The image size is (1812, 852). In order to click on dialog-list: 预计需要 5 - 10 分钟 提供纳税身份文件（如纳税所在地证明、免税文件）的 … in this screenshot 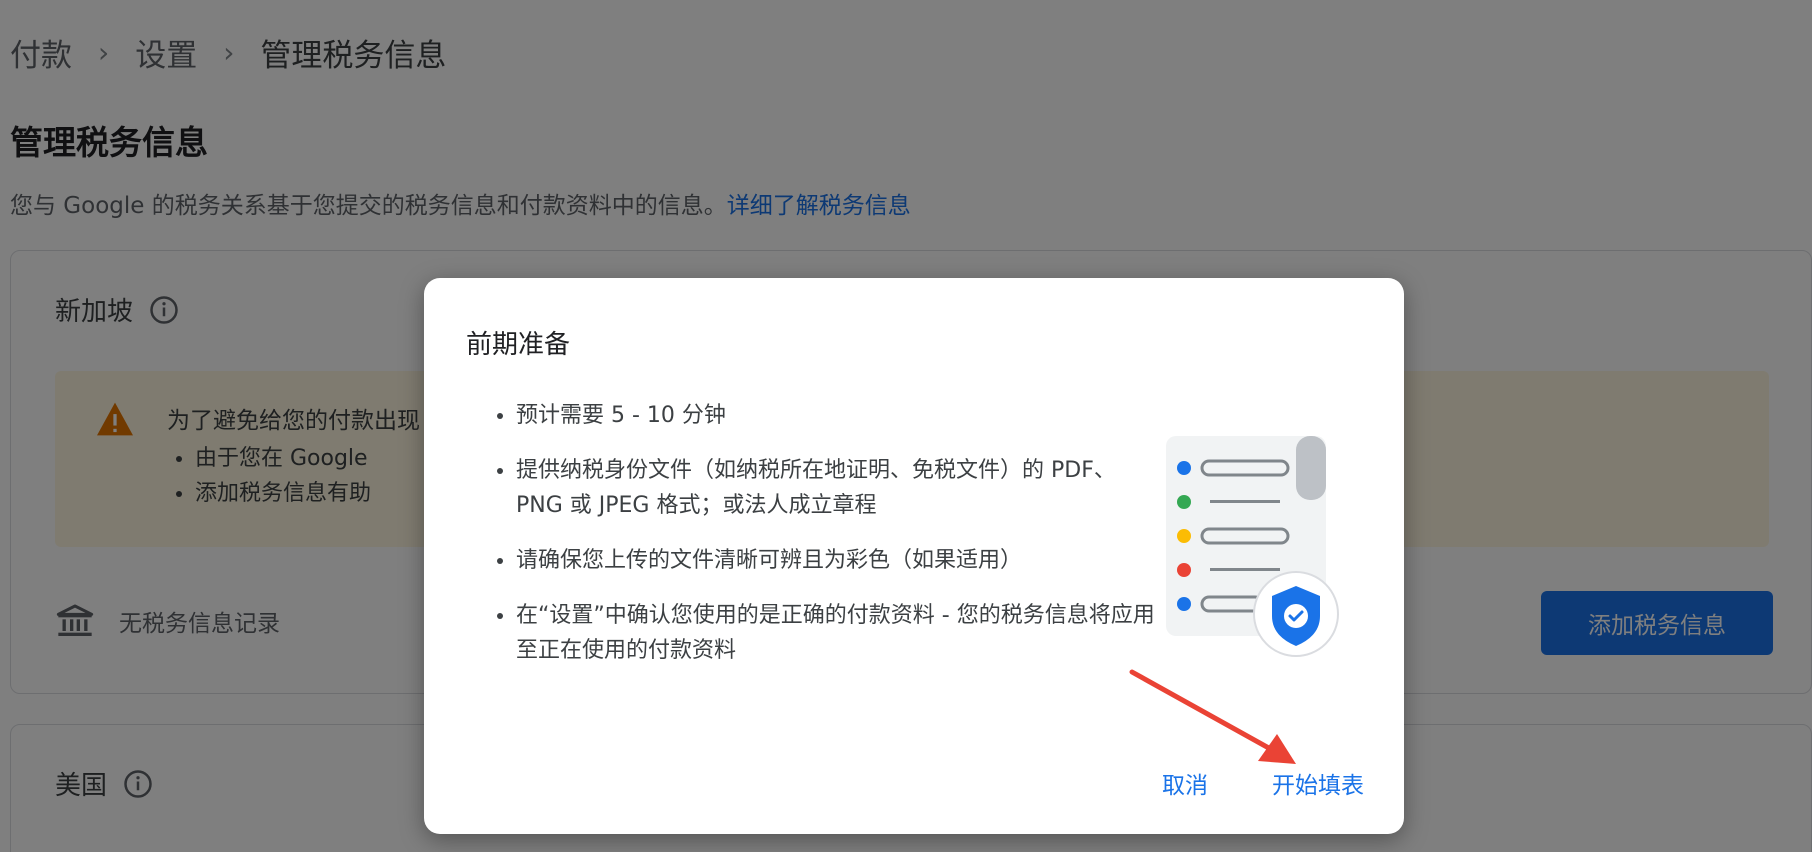, I will do `click(836, 543)`.